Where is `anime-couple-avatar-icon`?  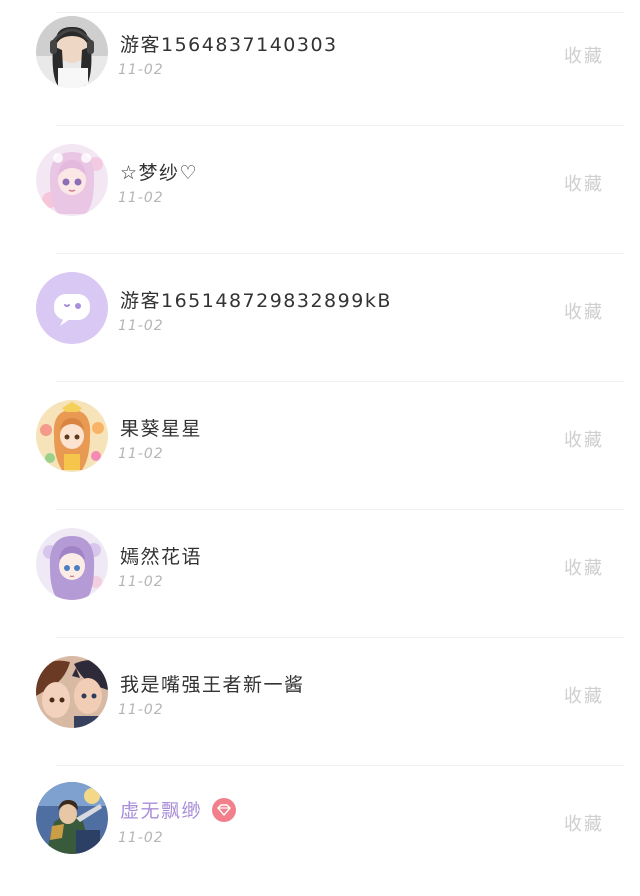
anime-couple-avatar-icon is located at coordinates (72, 692).